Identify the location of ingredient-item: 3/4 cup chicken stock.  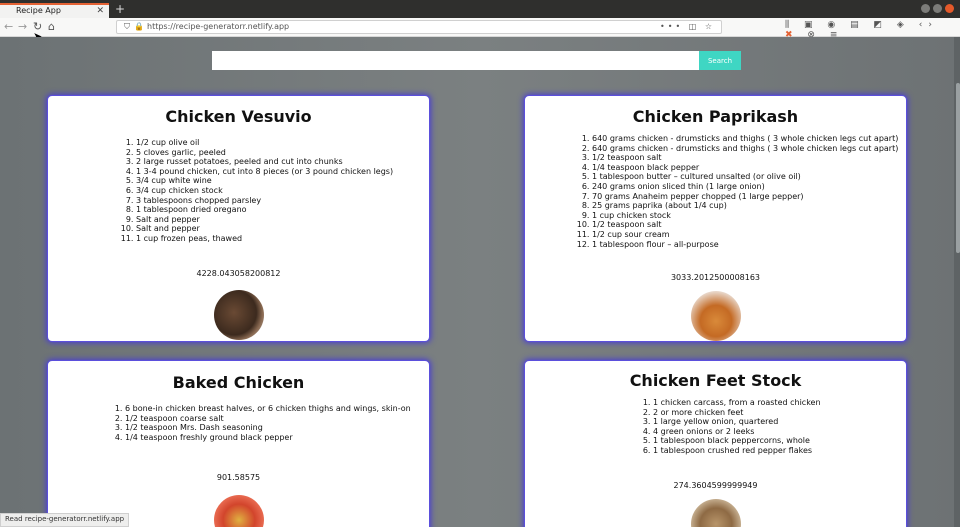
(282, 191).